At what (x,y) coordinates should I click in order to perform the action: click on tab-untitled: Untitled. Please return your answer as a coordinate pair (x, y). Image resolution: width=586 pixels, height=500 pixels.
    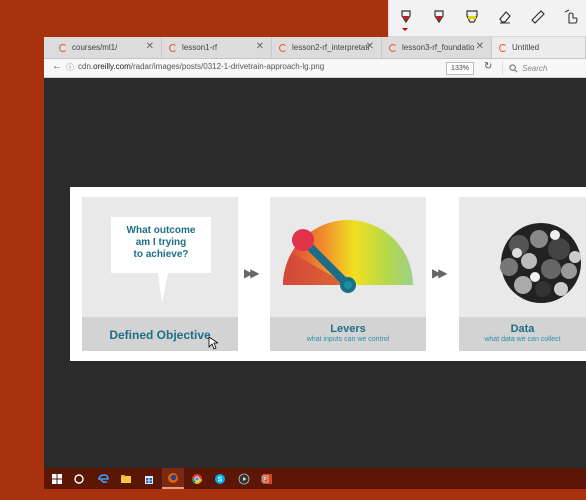
    Looking at the image, I should click on (539, 47).